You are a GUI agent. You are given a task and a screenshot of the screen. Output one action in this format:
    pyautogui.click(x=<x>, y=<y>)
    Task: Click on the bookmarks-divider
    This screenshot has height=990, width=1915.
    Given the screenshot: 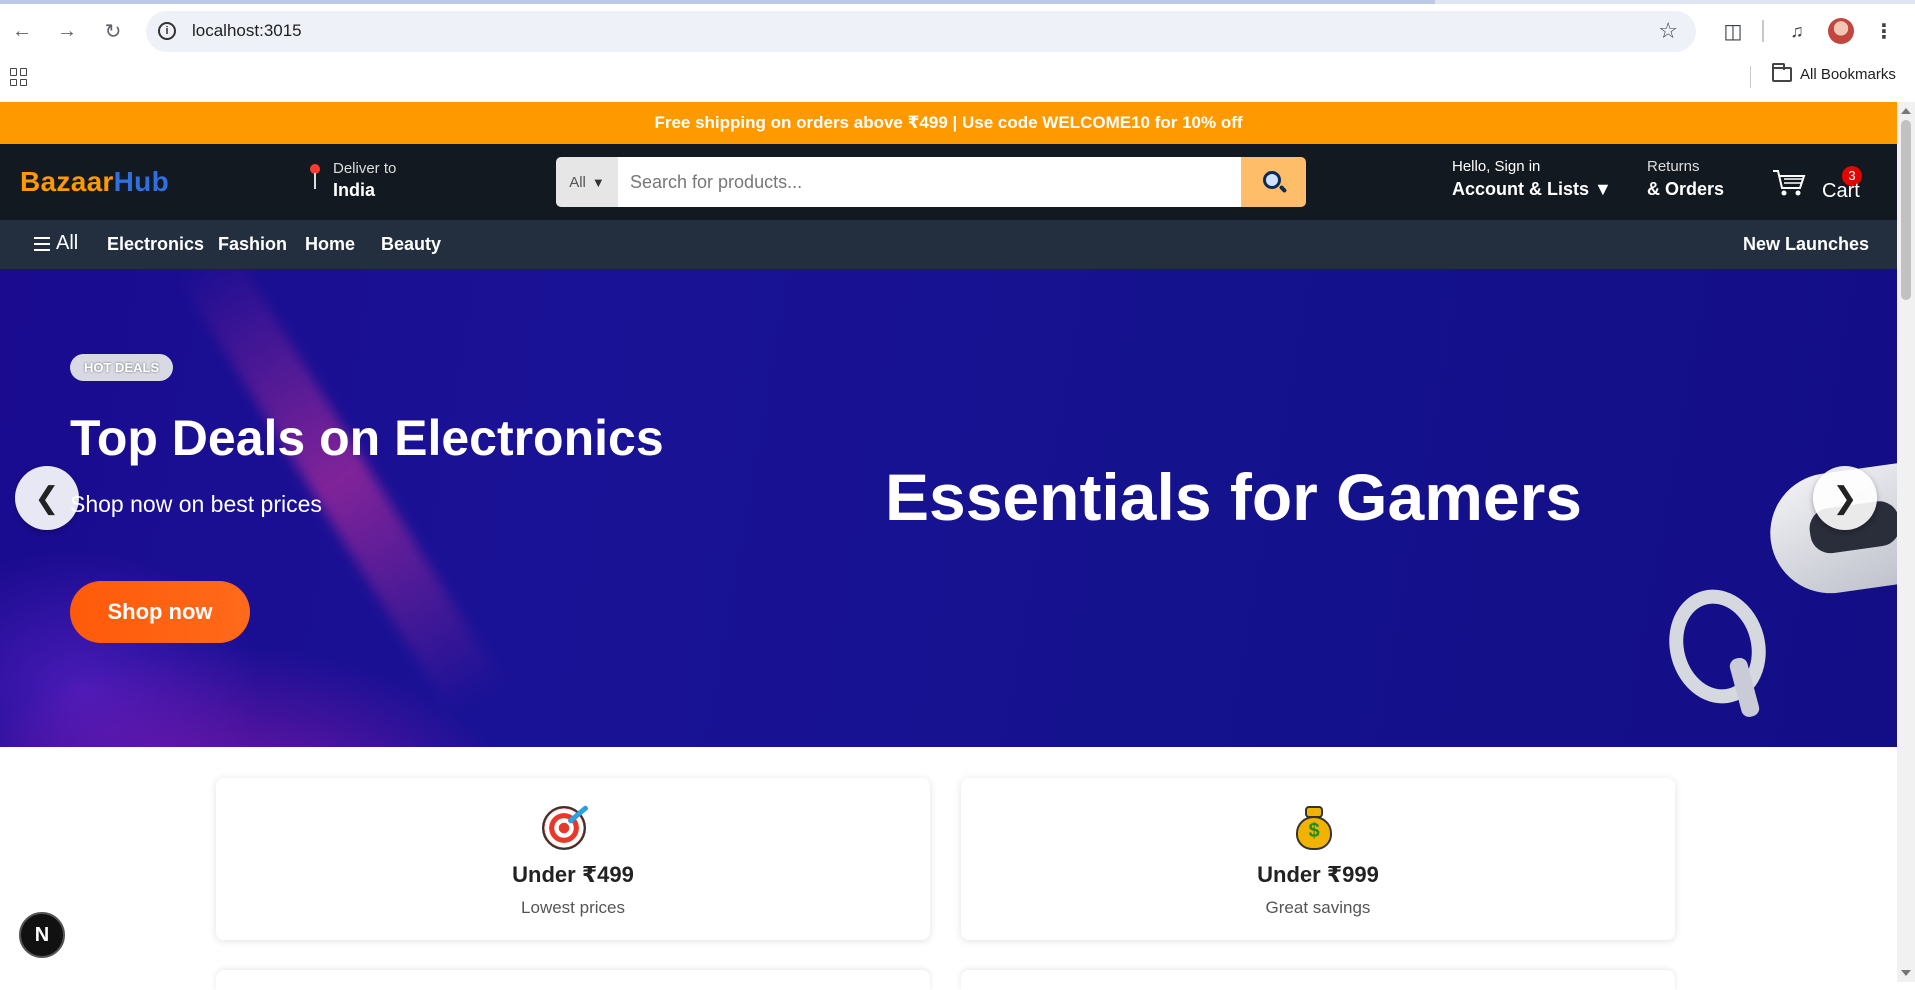 What is the action you would take?
    pyautogui.click(x=1750, y=77)
    